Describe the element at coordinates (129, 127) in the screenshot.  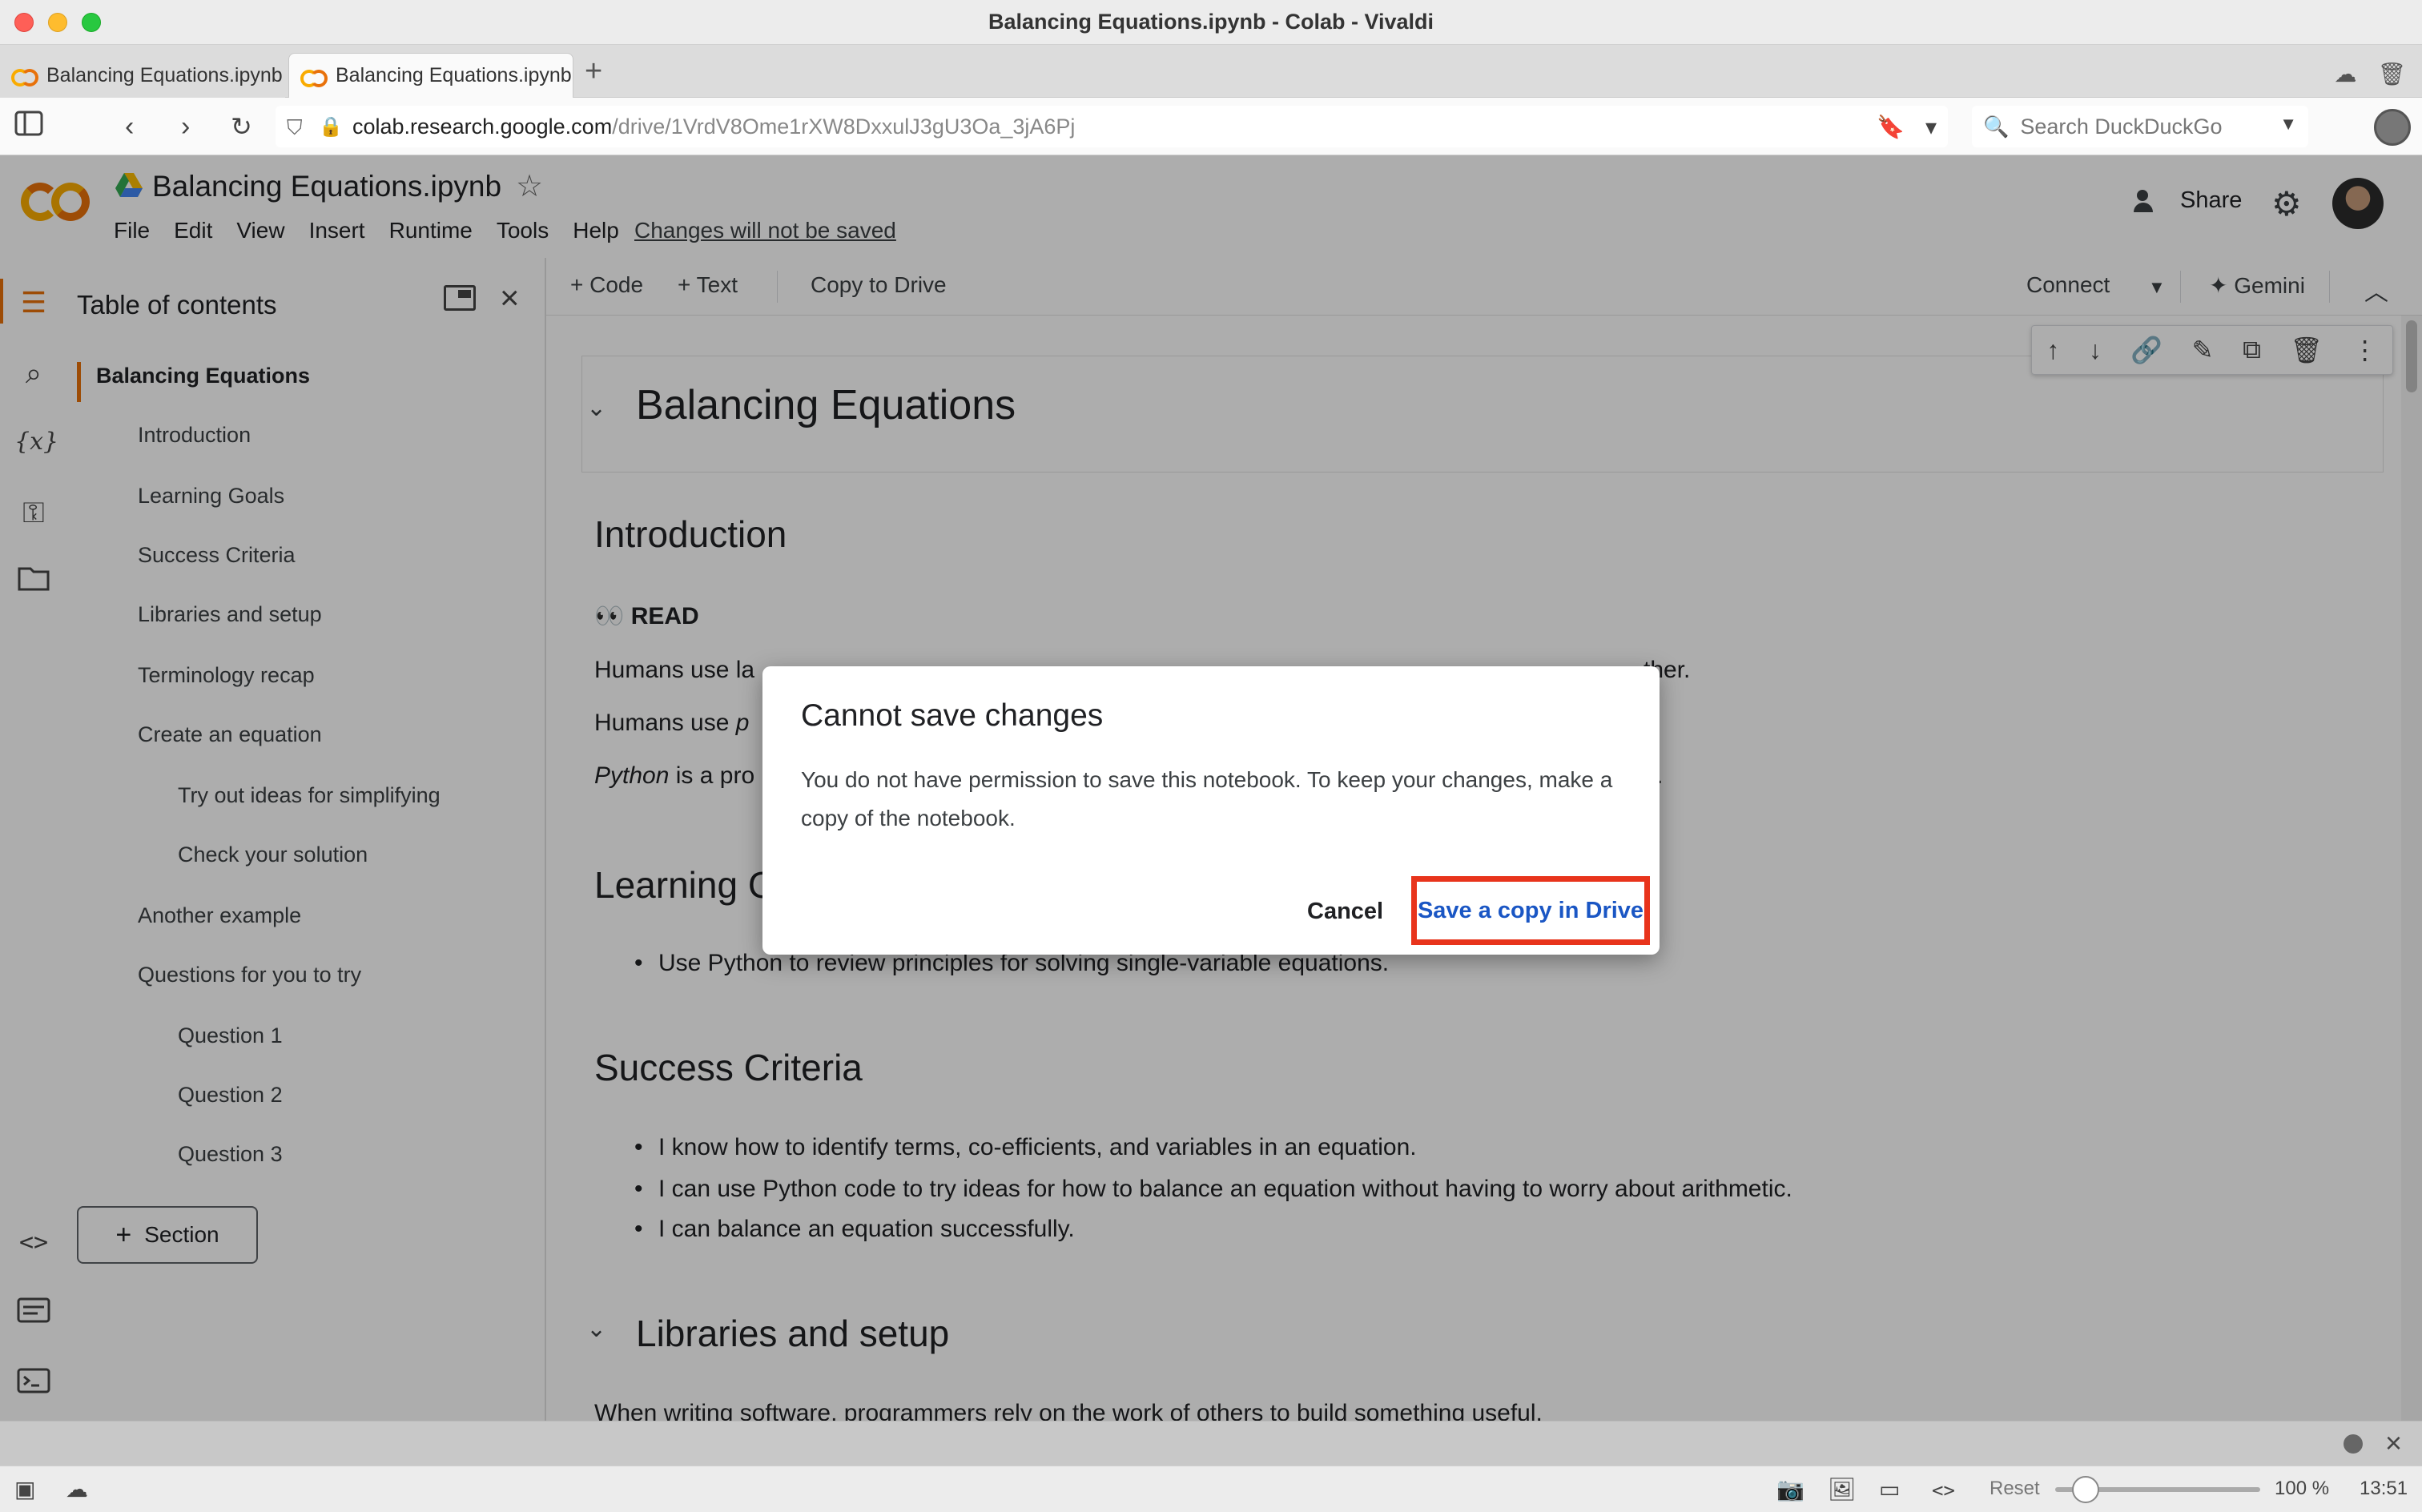
I see `back-icon: ‹` at that location.